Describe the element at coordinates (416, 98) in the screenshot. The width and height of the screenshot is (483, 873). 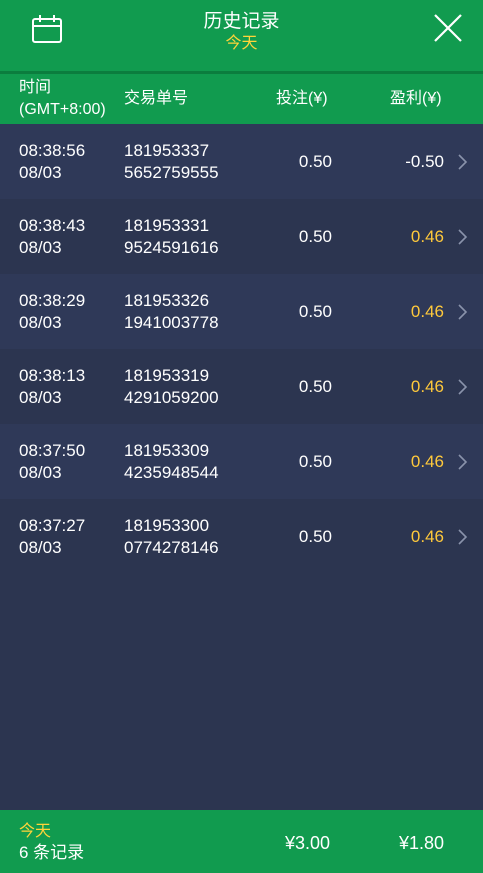
I see `col-profit: 盈利(¥)` at that location.